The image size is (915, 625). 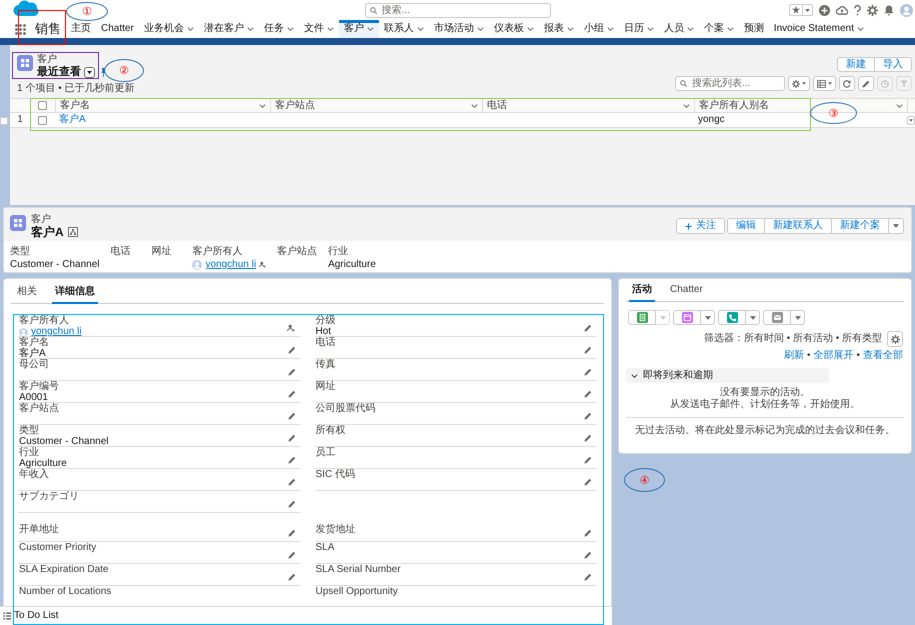 What do you see at coordinates (727, 375) in the screenshot?
I see `section-header: 即将到来和逾期` at bounding box center [727, 375].